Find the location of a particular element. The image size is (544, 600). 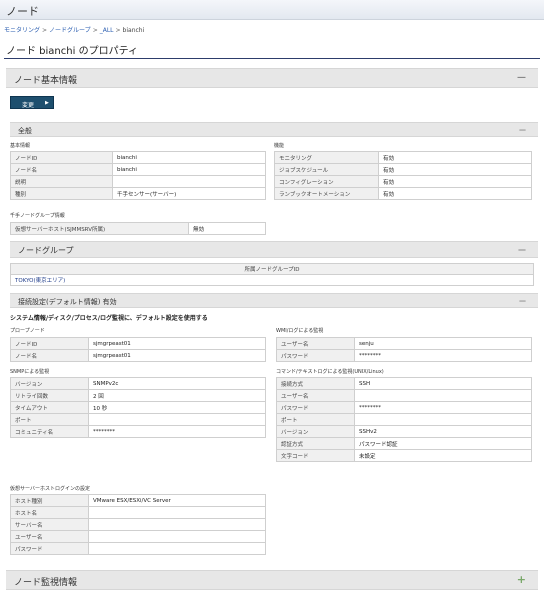

snmp-label: SNMPによる監視 is located at coordinates (30, 372).